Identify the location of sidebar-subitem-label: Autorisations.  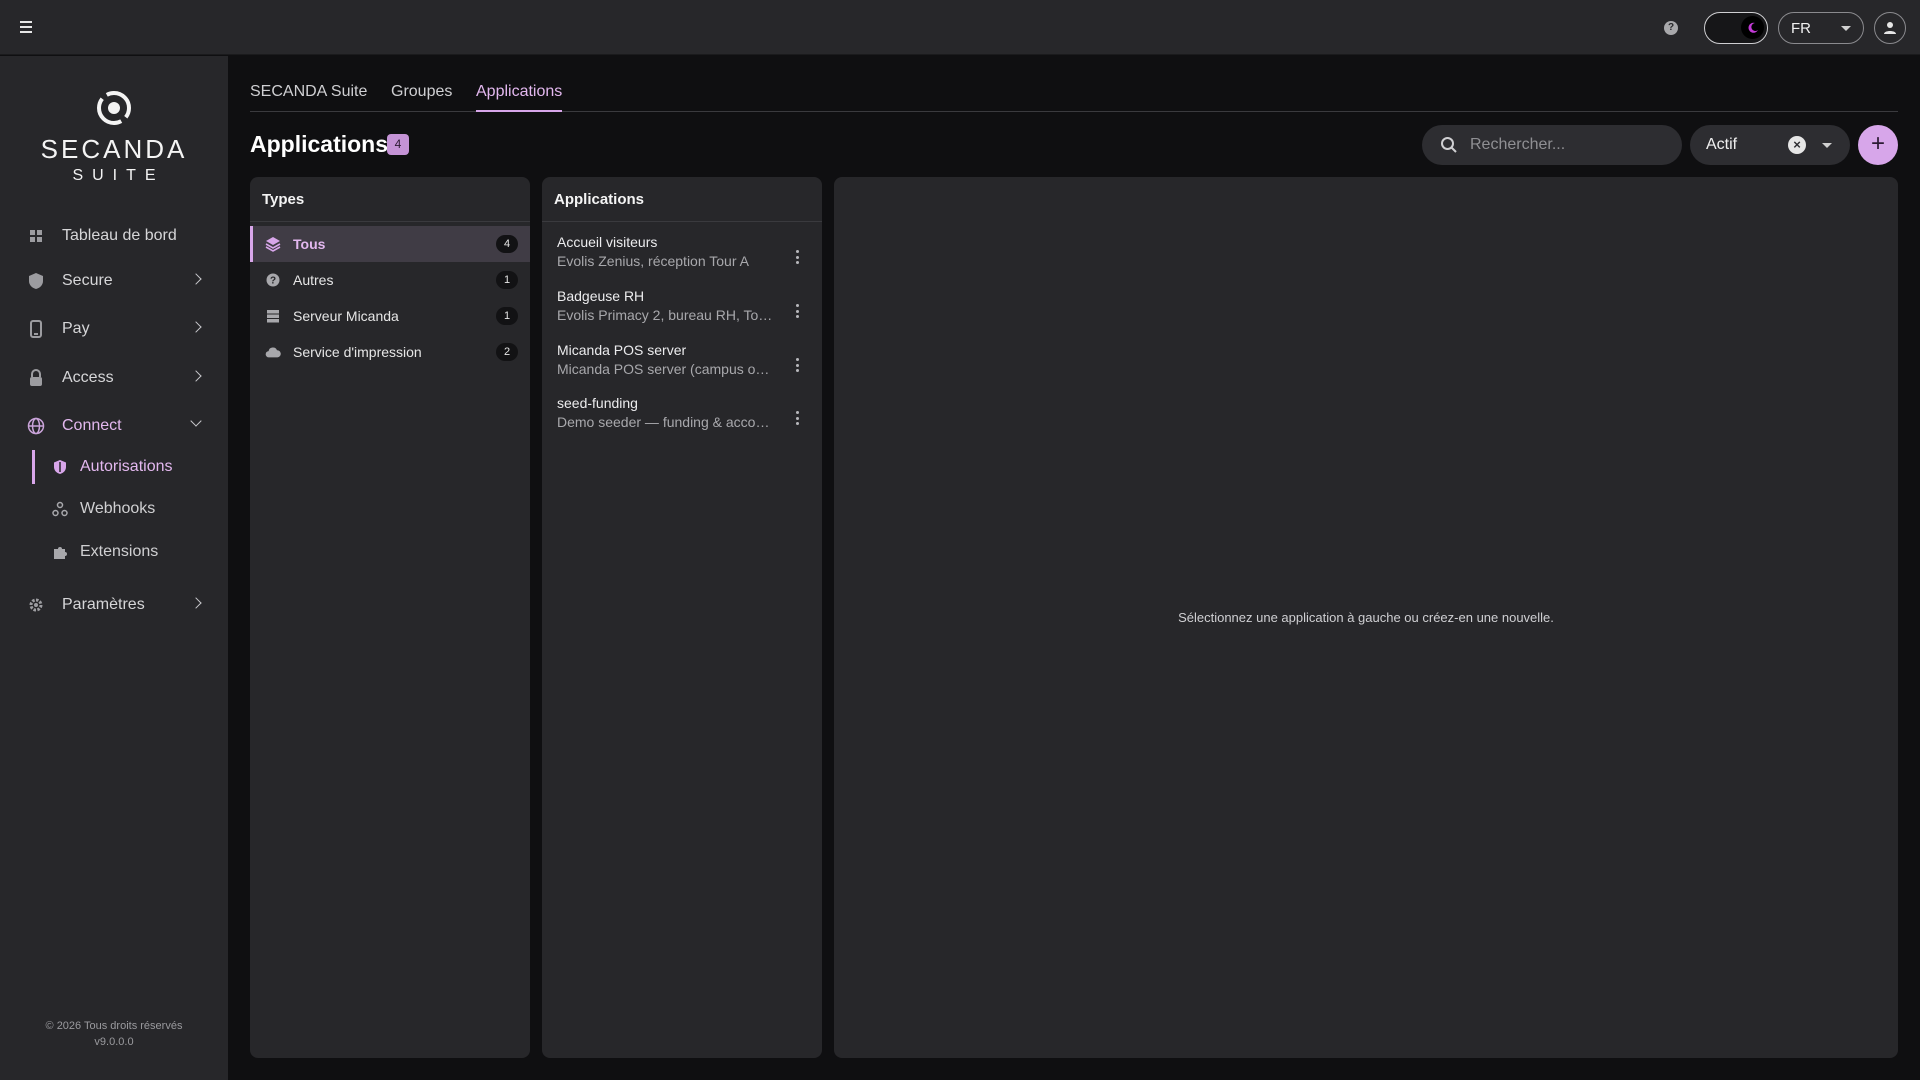
(126, 466).